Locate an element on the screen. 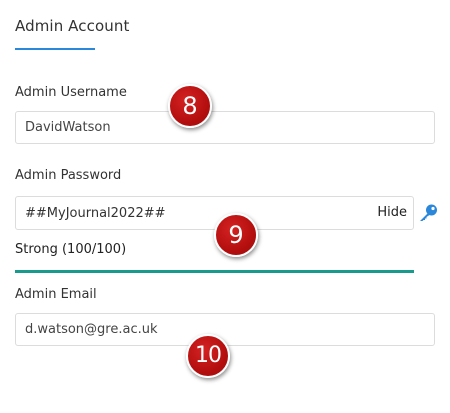  password-field: Hide is located at coordinates (214, 213).